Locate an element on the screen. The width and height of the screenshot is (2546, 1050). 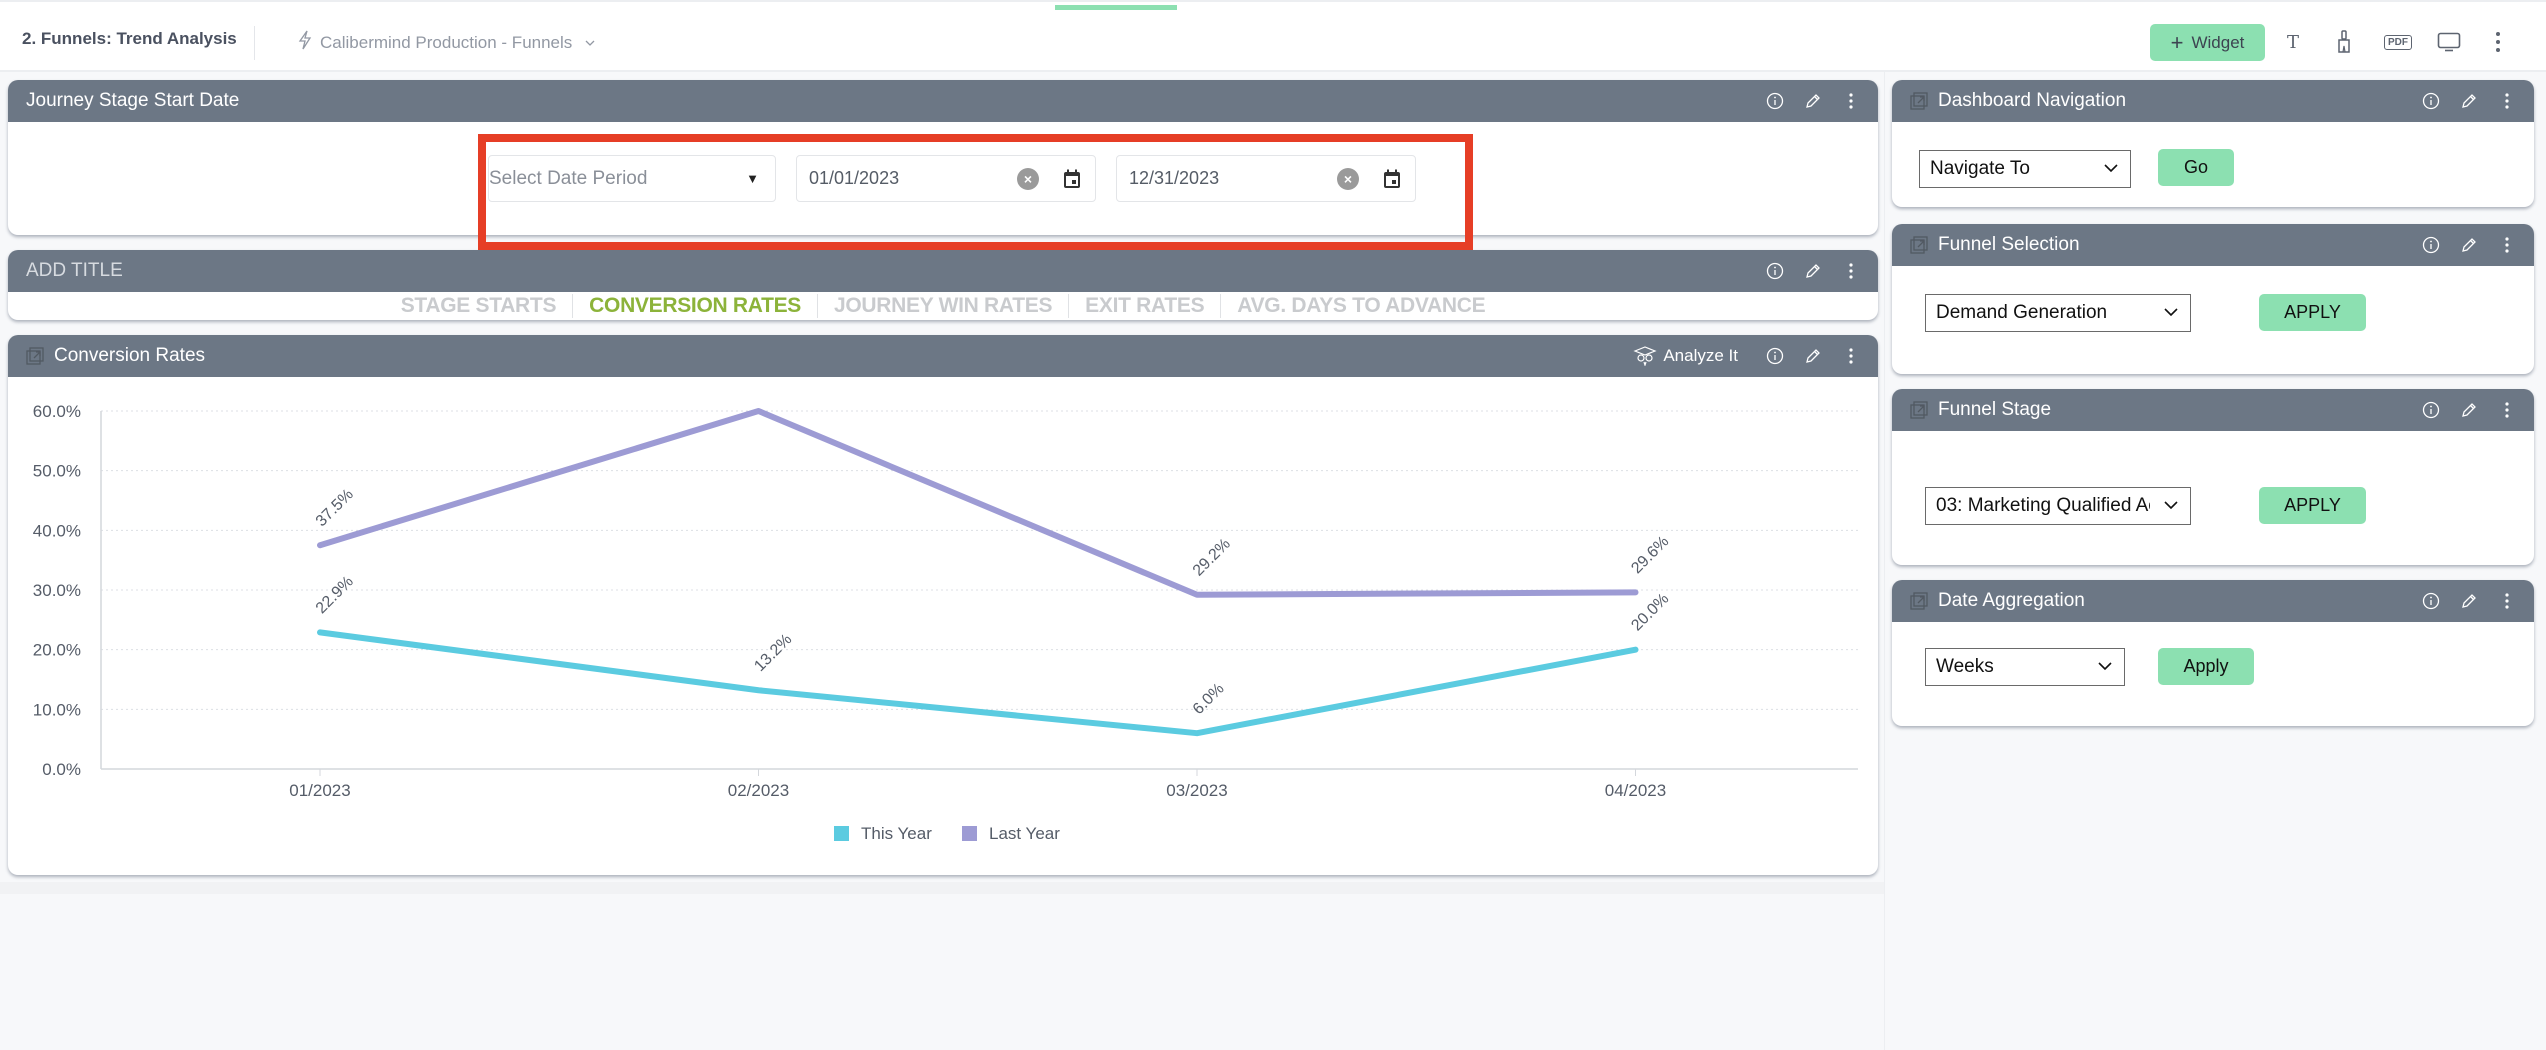
stage-apply-button: APPLY is located at coordinates (2312, 505).